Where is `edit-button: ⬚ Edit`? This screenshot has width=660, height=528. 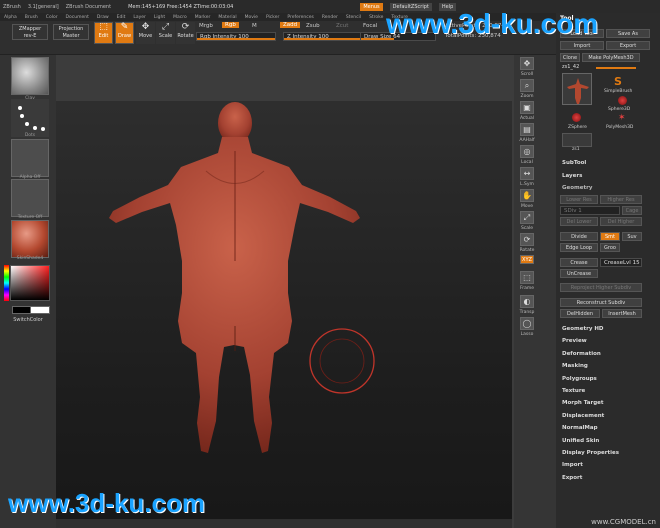
edit-button: ⬚ Edit is located at coordinates (103, 33).